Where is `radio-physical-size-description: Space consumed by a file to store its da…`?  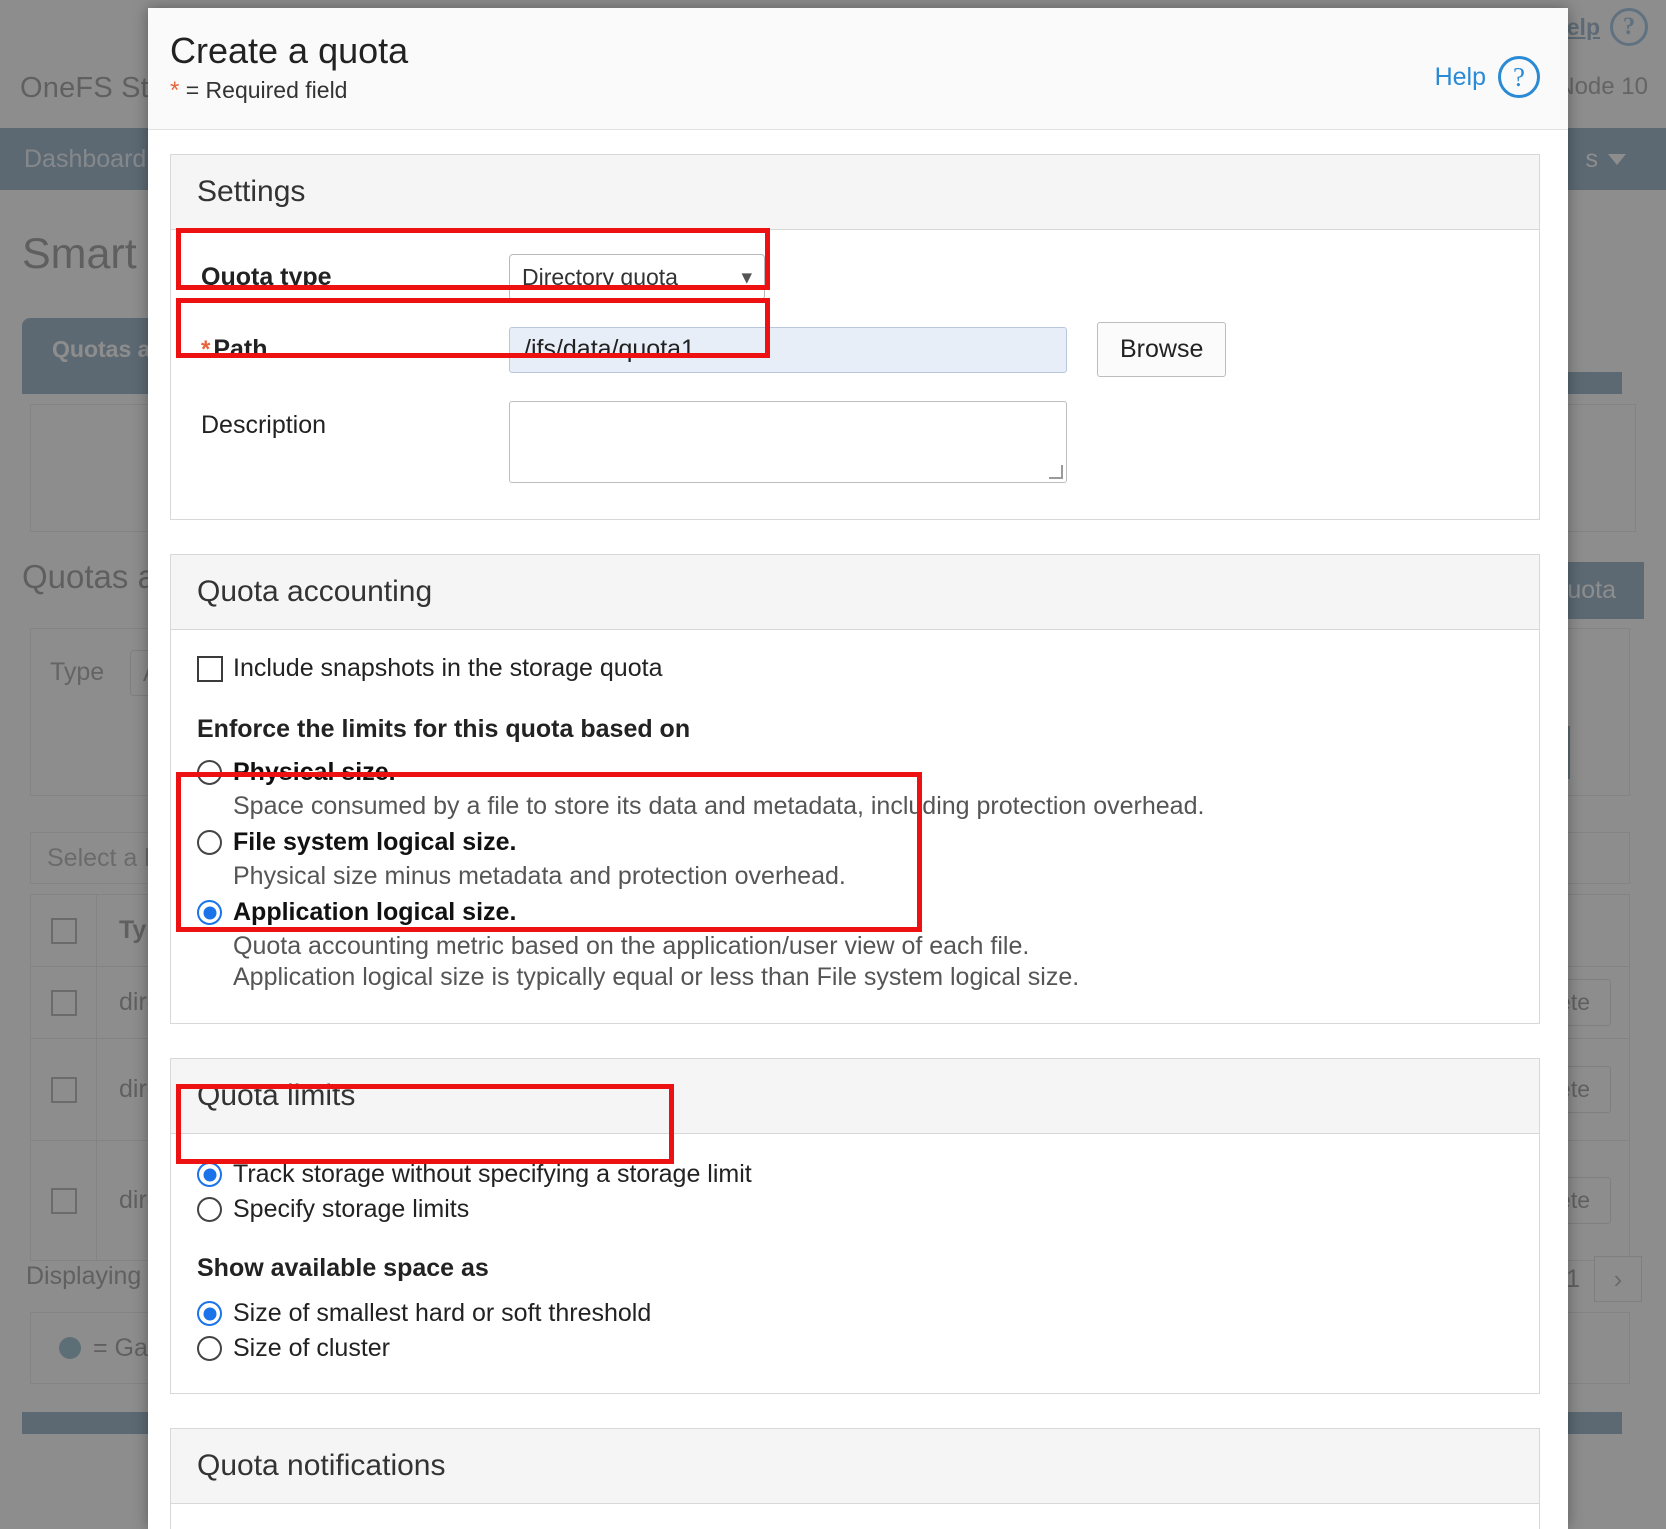
radio-physical-size-description: Space consumed by a file to store its da… is located at coordinates (719, 806).